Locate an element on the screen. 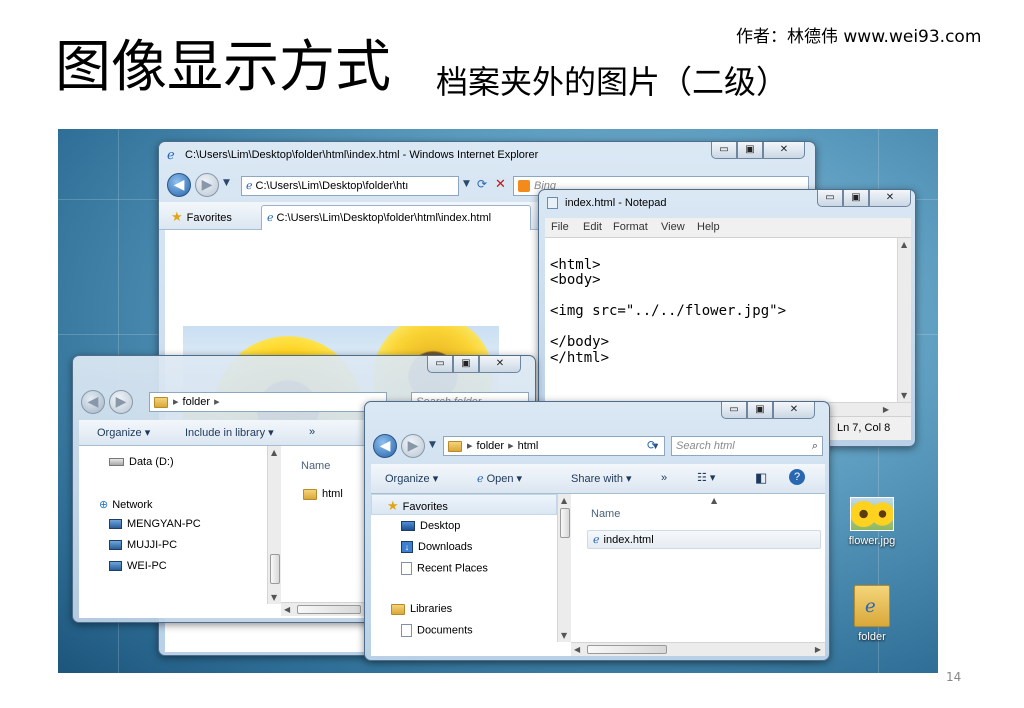 The height and width of the screenshot is (708, 1024). notepad-caption-buttons: ▭ ▣ ✕ is located at coordinates (864, 198).